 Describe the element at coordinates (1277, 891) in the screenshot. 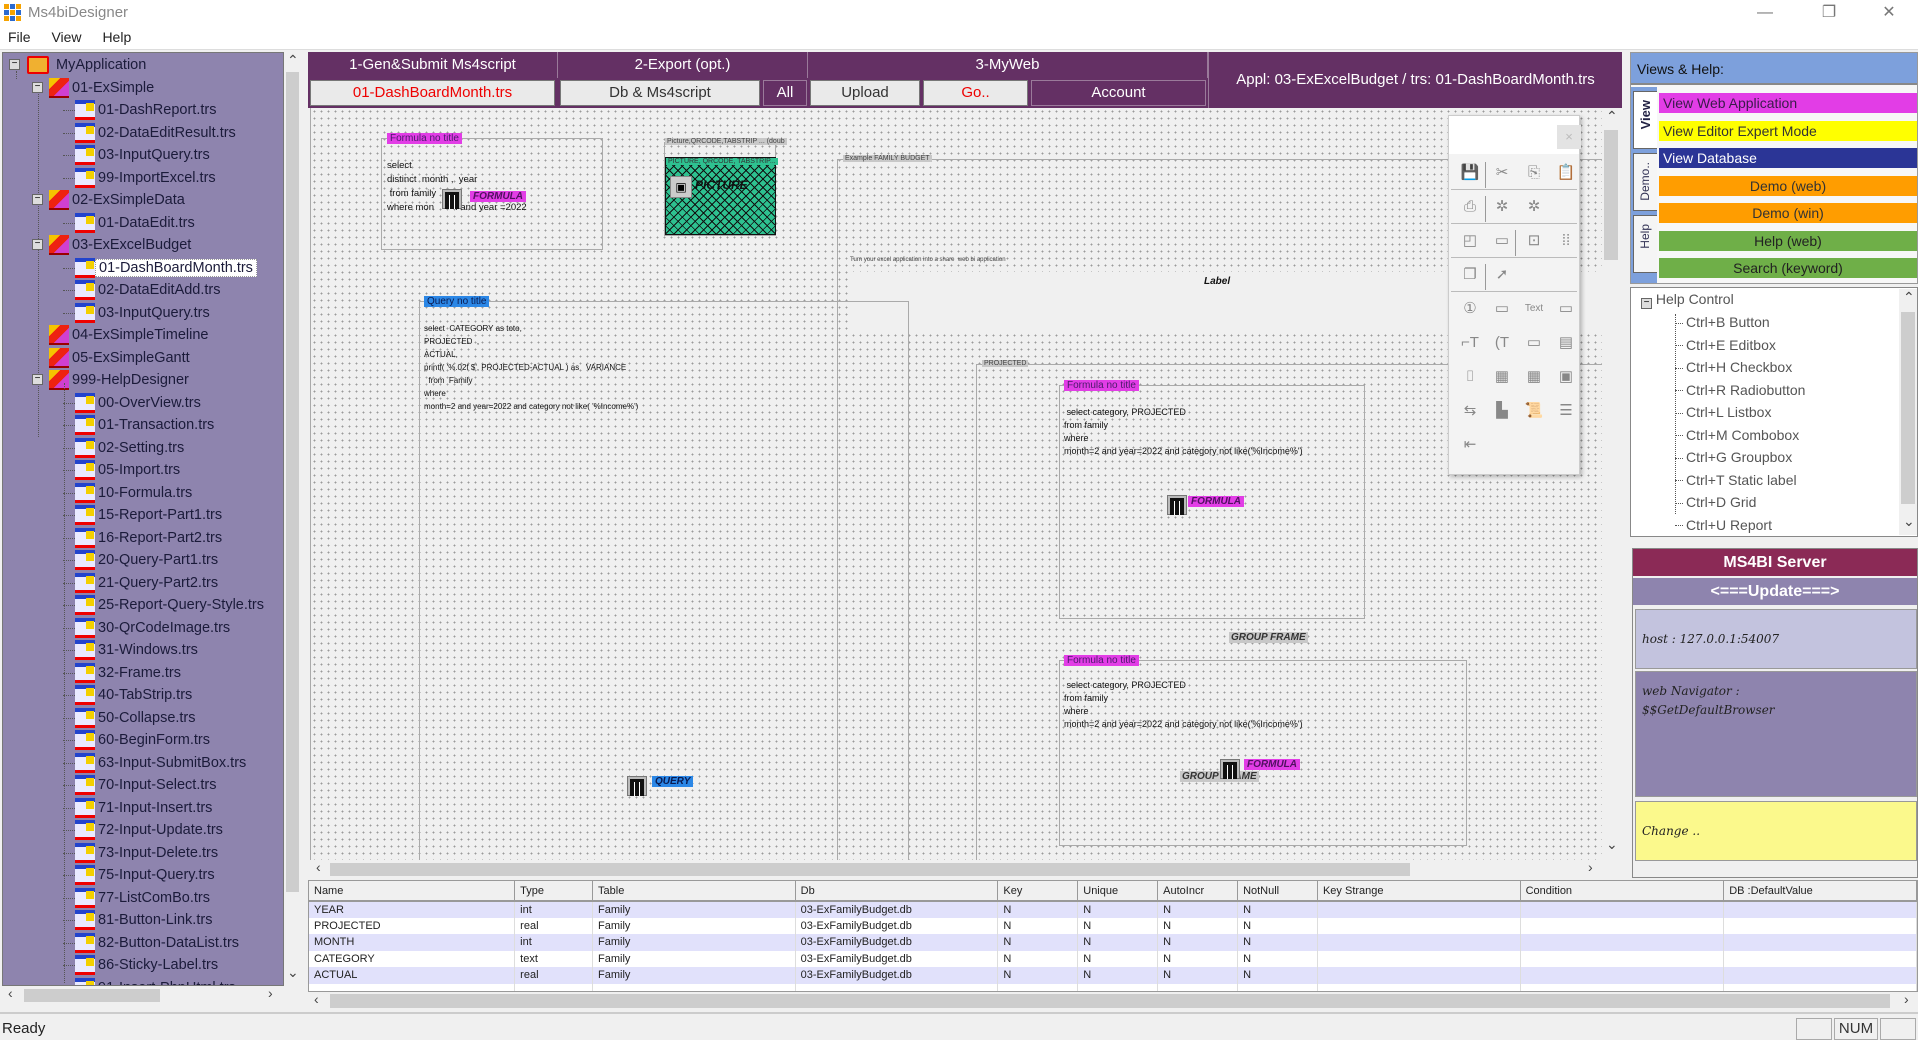

I see `column-header: NotNull` at that location.